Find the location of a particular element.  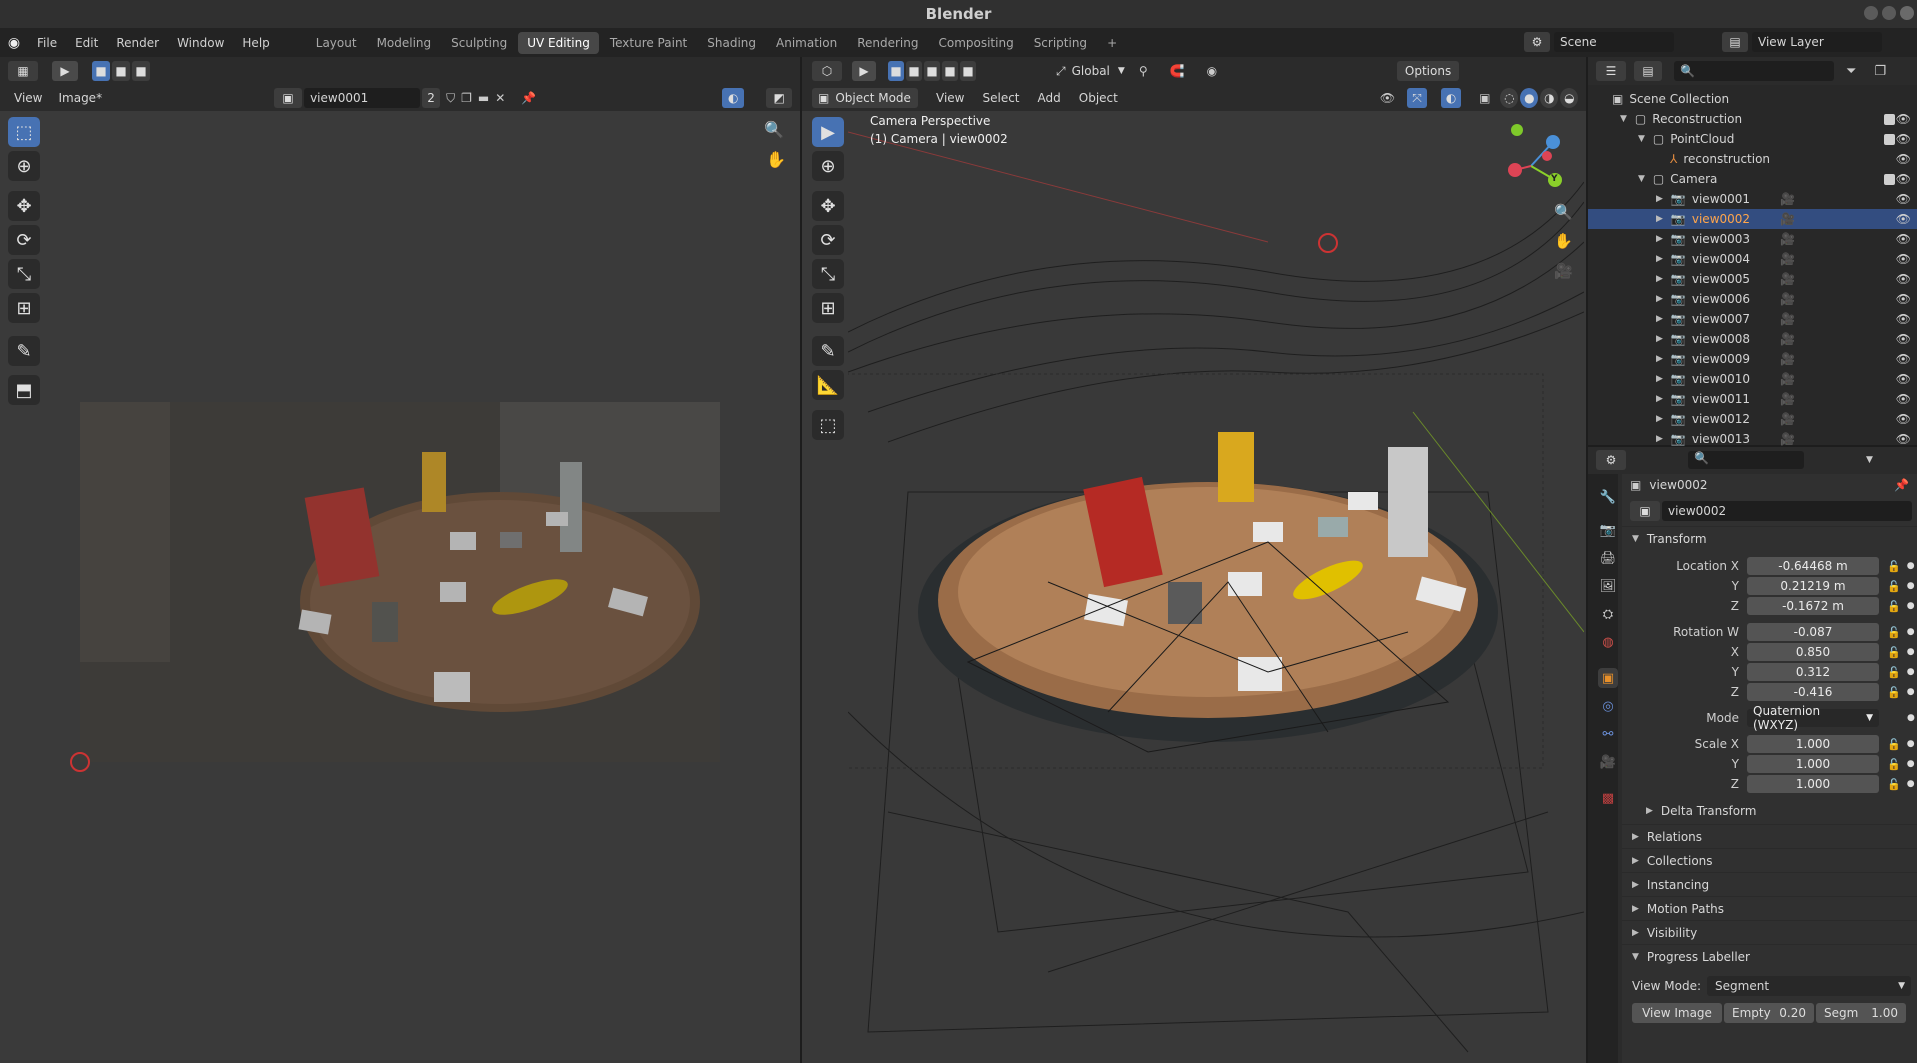

viewport-sel-set-icon: ■ is located at coordinates (896, 71).